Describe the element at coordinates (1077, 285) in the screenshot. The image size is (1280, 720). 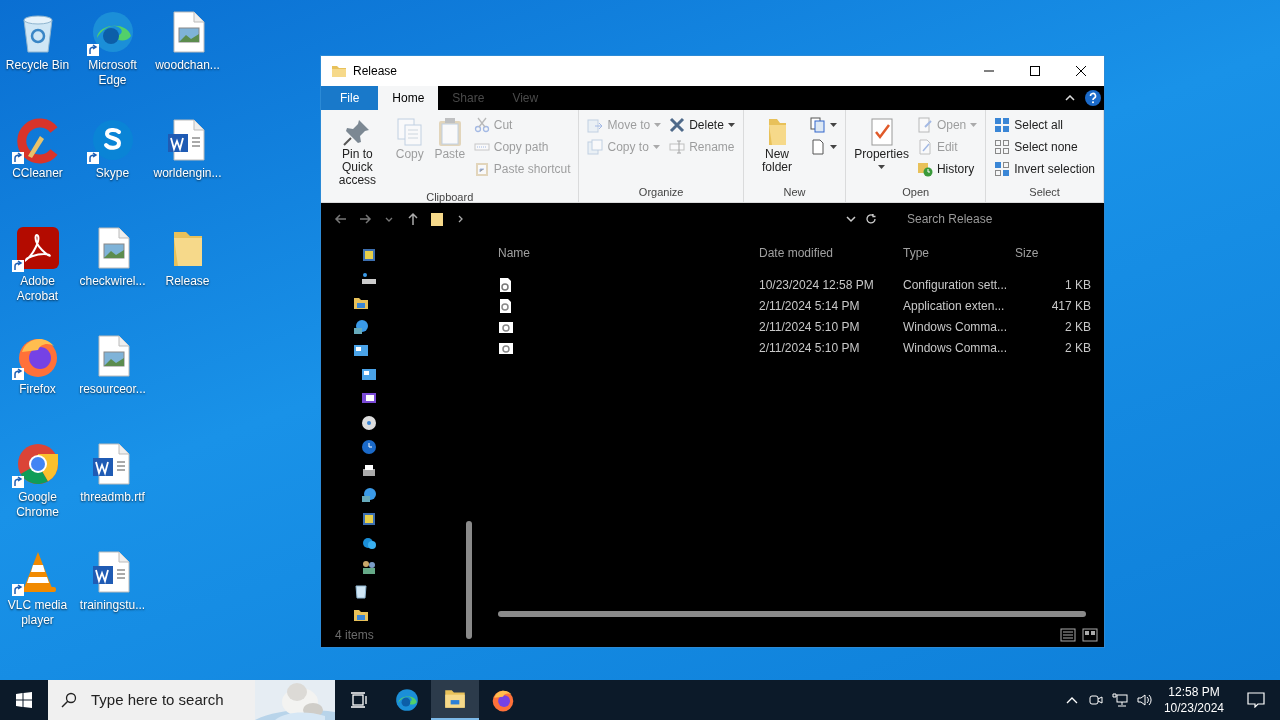
I see `size-cell-text: 1 KB` at that location.